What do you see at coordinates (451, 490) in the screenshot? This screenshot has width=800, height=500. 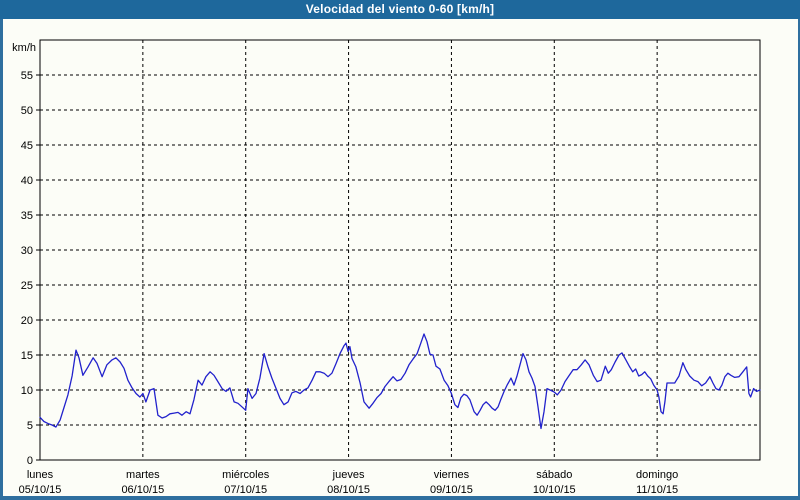 I see `day-date-label: 09/10/15` at bounding box center [451, 490].